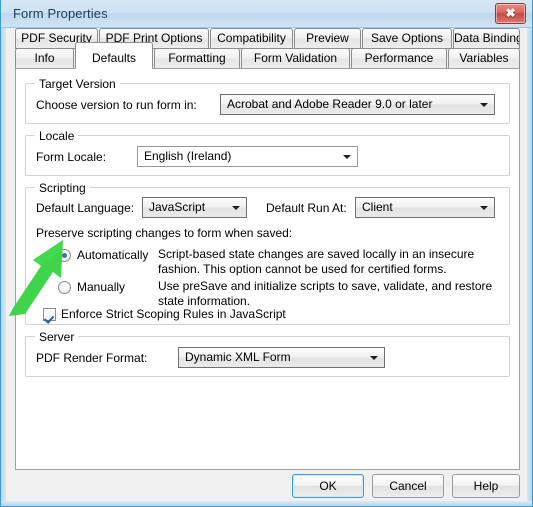 This screenshot has height=507, width=533. I want to click on tab-label: Save Options, so click(407, 38).